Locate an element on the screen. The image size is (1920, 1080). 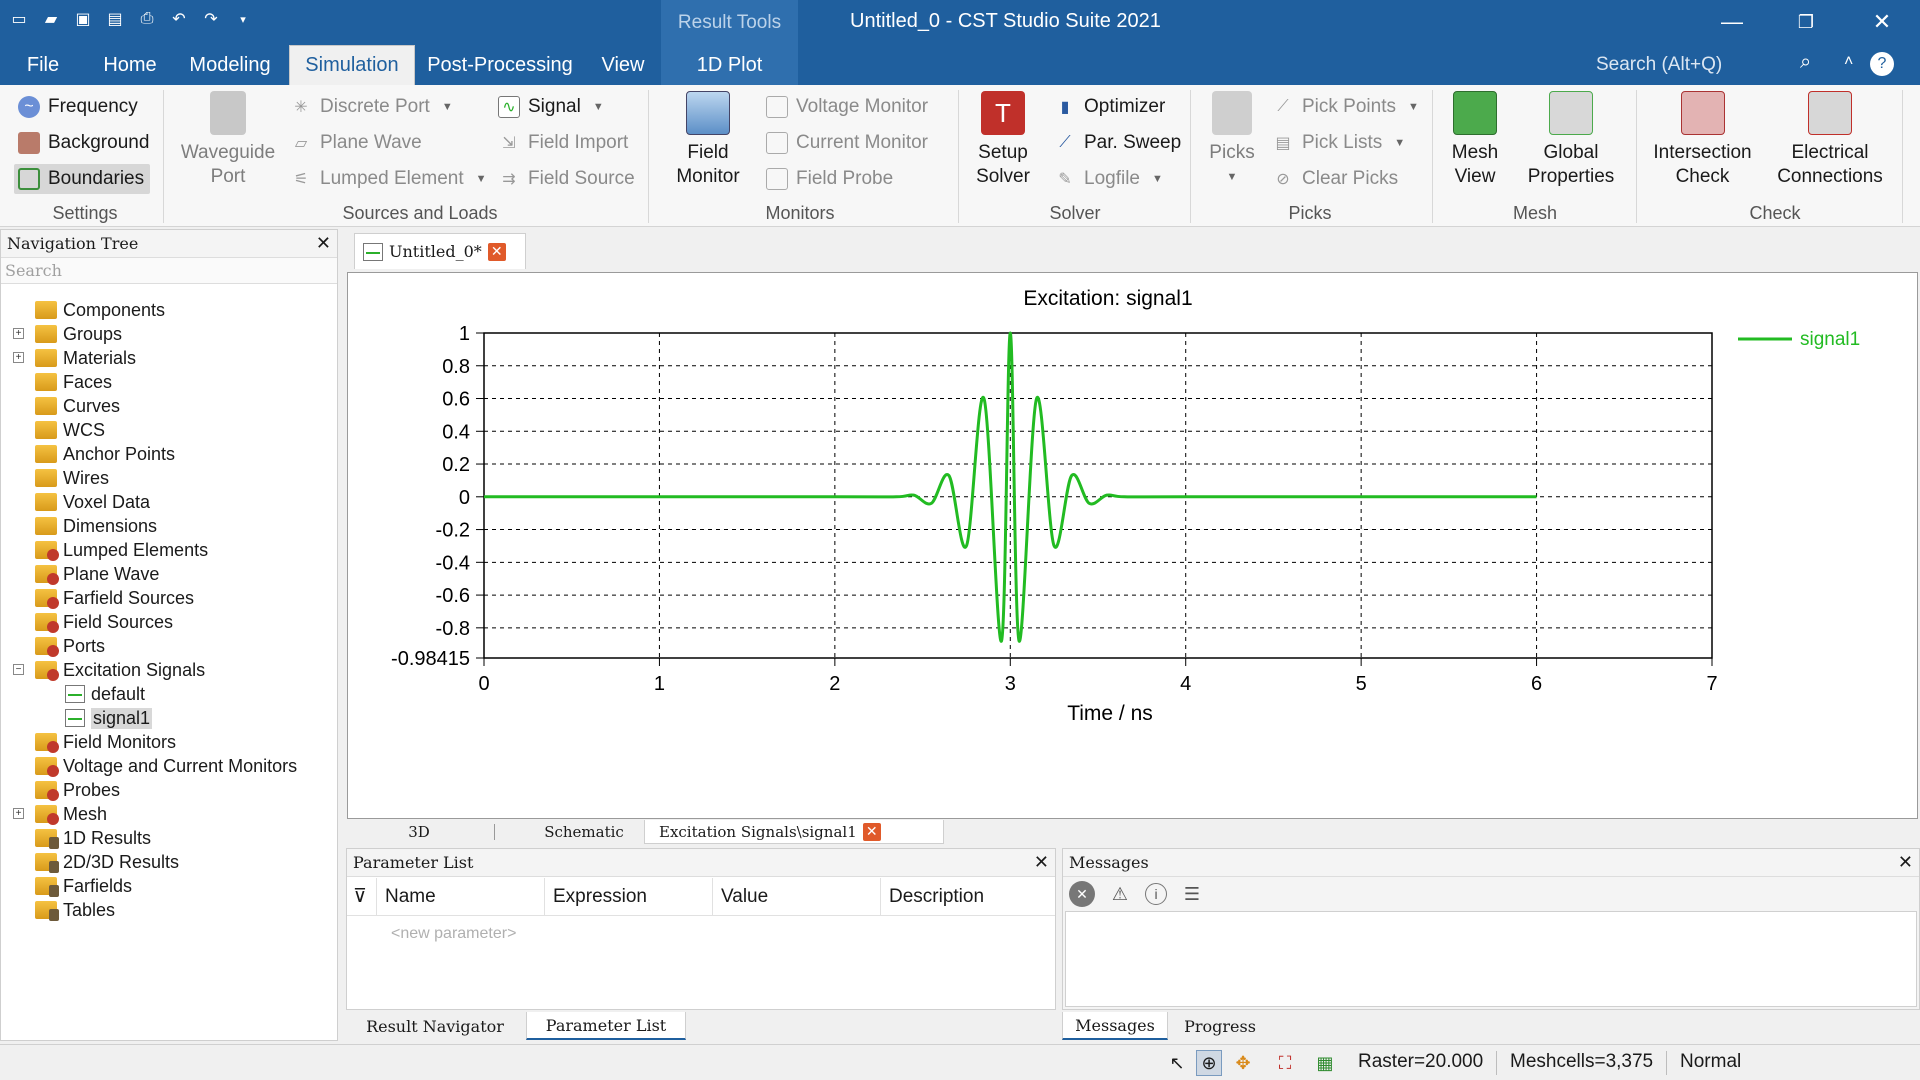
global-properties-button: Global Properties is located at coordinates (1571, 140).